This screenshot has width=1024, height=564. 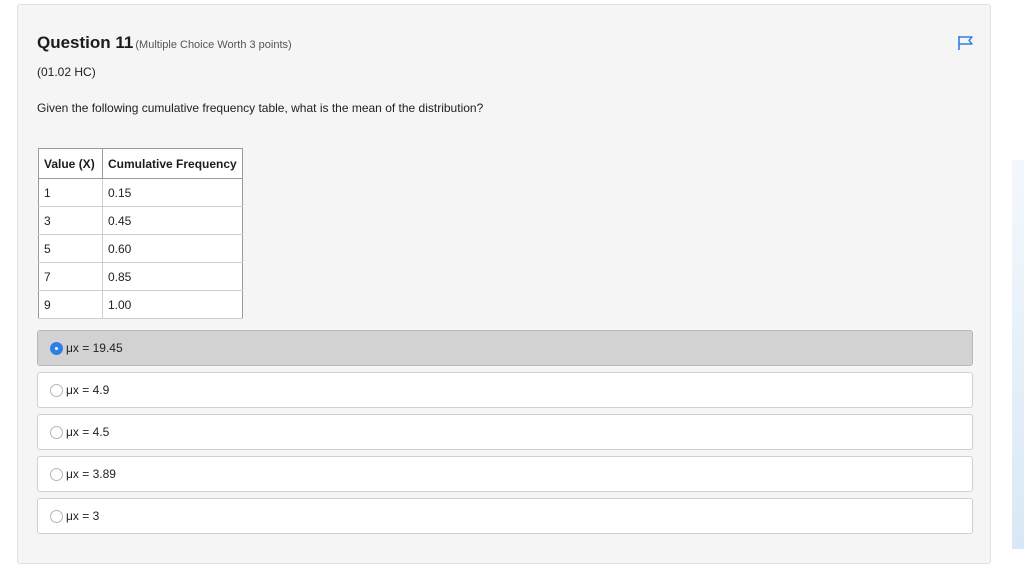 I want to click on table-row: 5 0.60, so click(x=140, y=248).